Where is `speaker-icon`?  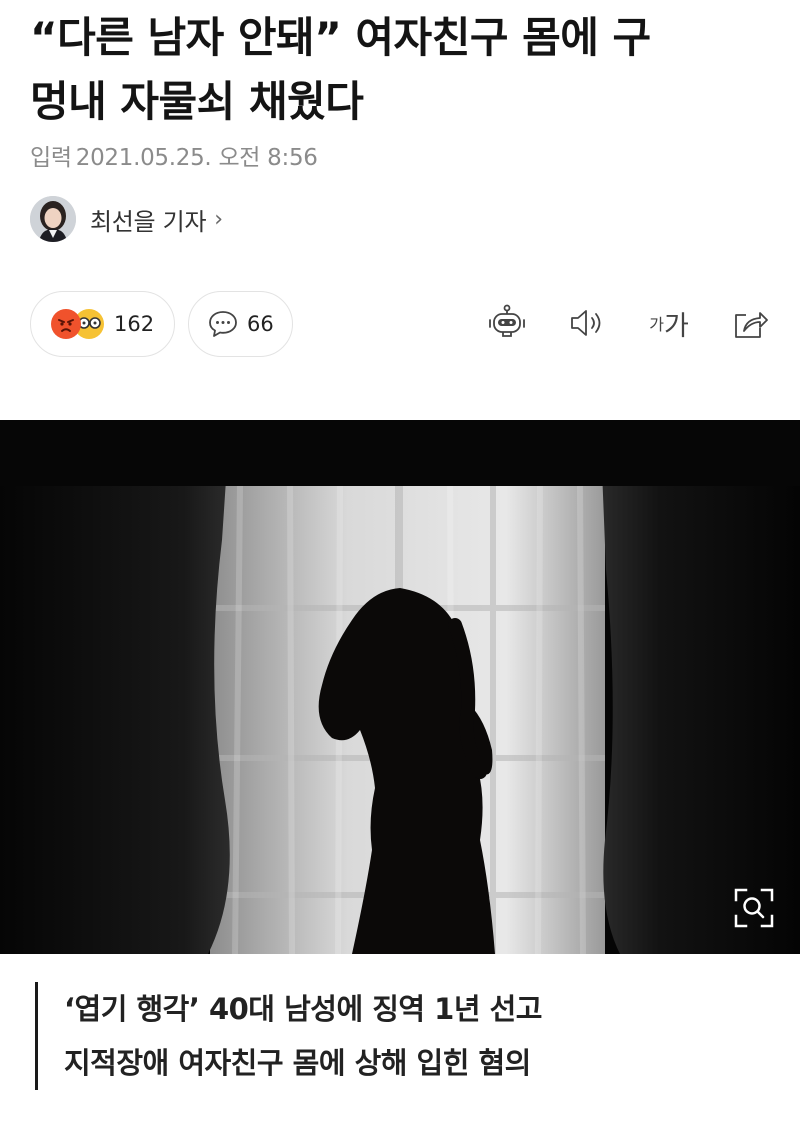
speaker-icon is located at coordinates (588, 323).